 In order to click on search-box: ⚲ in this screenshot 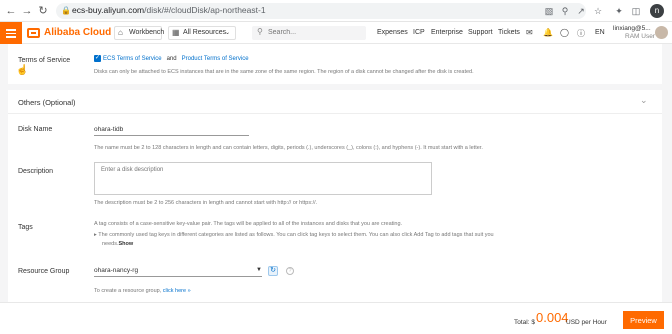, I will do `click(309, 33)`.